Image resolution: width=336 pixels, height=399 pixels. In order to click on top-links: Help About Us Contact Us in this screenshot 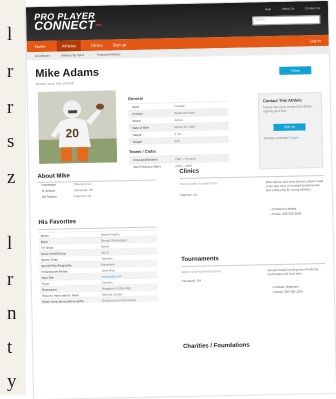, I will do `click(287, 8)`.